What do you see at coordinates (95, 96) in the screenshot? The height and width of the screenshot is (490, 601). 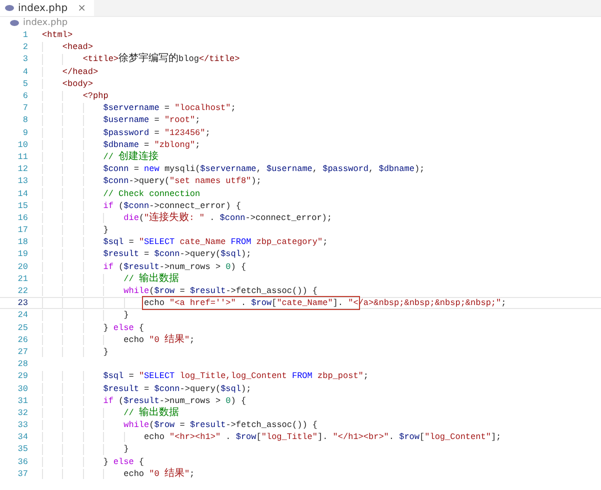 I see `code-line: <?php` at bounding box center [95, 96].